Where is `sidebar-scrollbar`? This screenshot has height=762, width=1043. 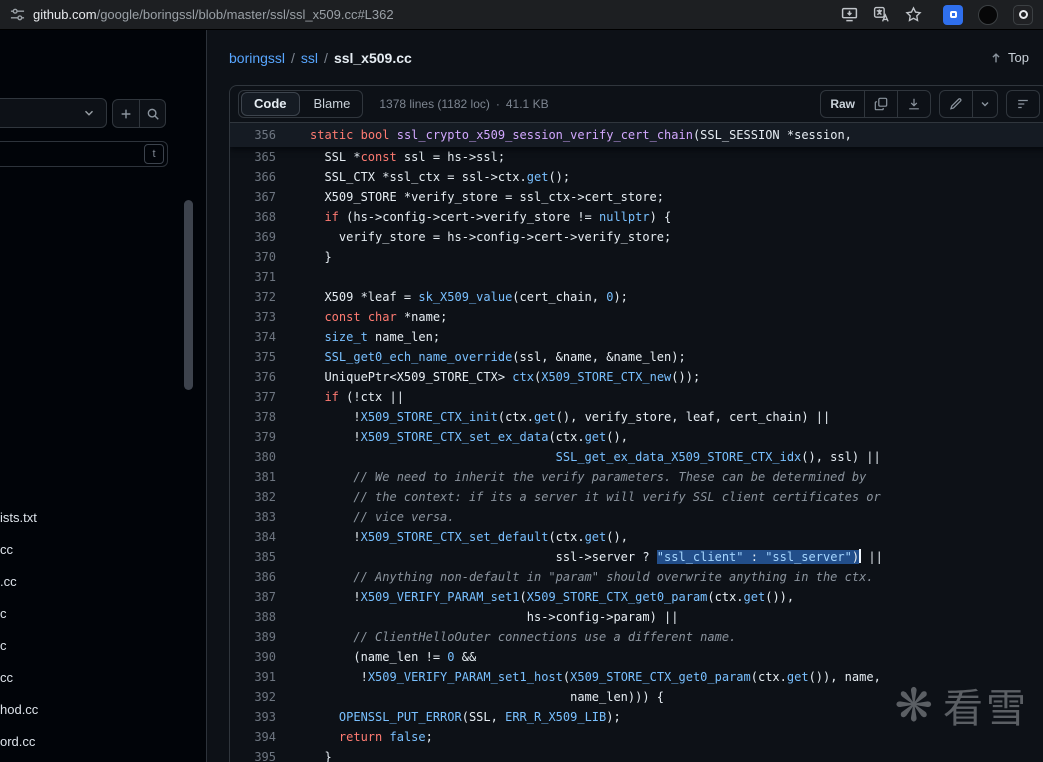 sidebar-scrollbar is located at coordinates (188, 295).